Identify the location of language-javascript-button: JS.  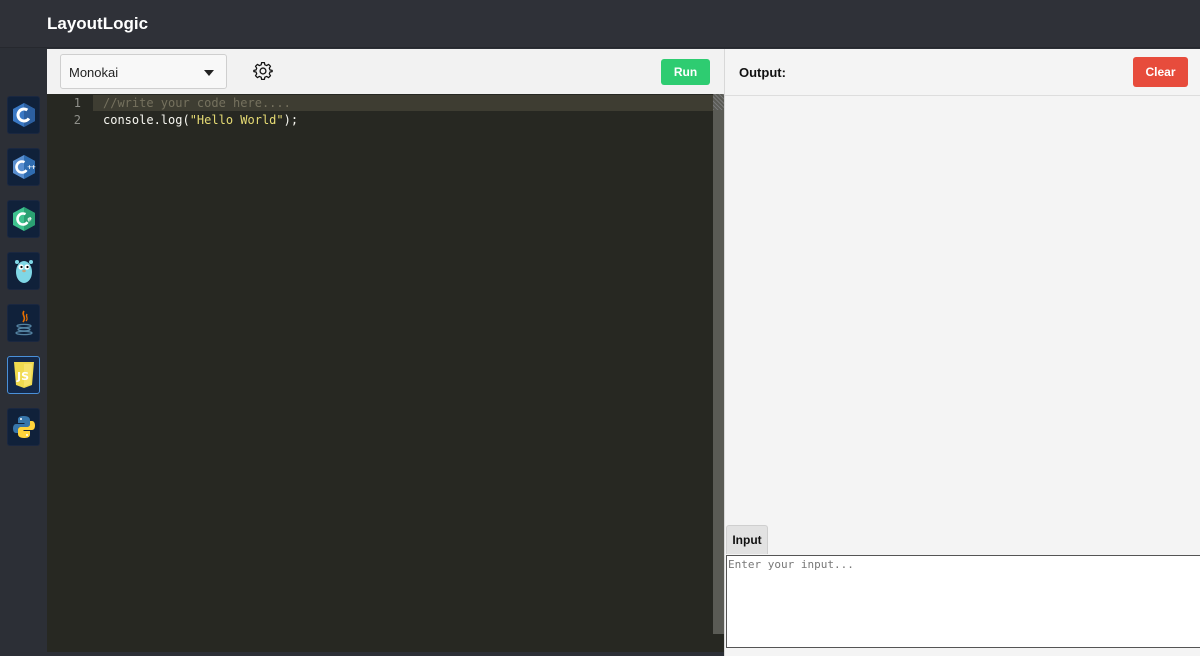
(23, 375).